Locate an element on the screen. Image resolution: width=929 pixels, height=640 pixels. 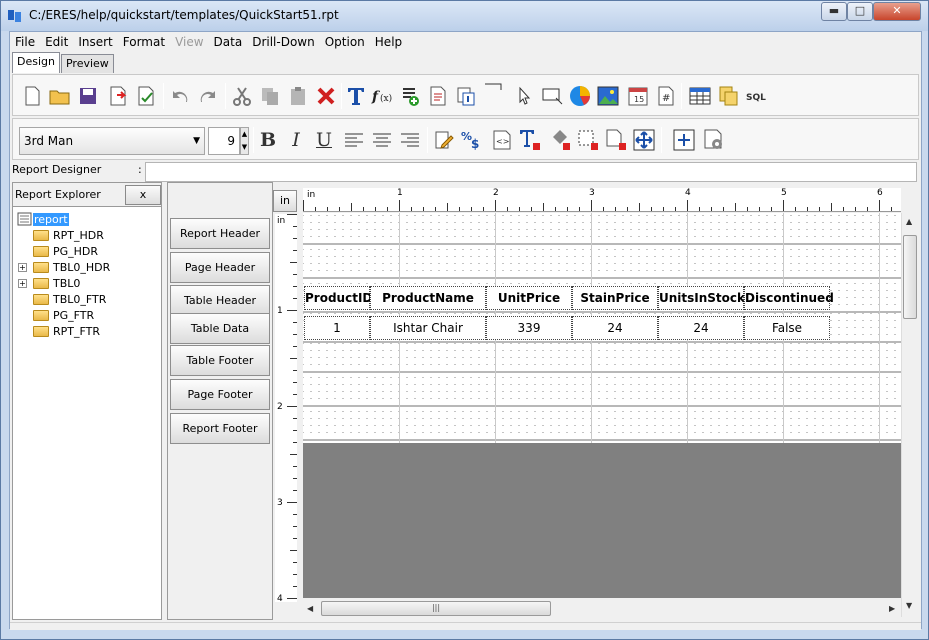
table-grid-icon is located at coordinates (700, 96).